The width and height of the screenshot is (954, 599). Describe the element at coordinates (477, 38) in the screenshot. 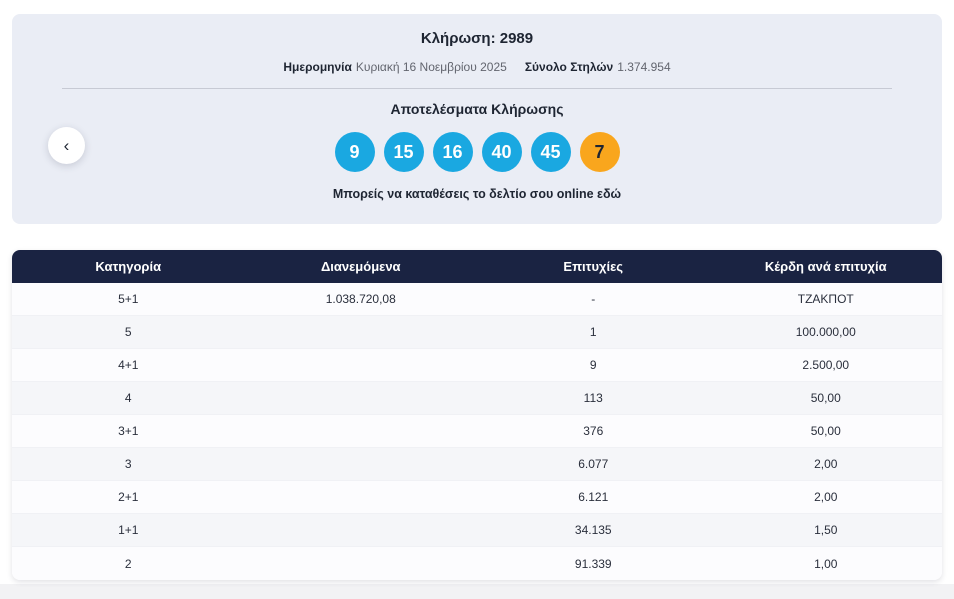

I see `draw-title: Κλήρωση: 2989` at that location.